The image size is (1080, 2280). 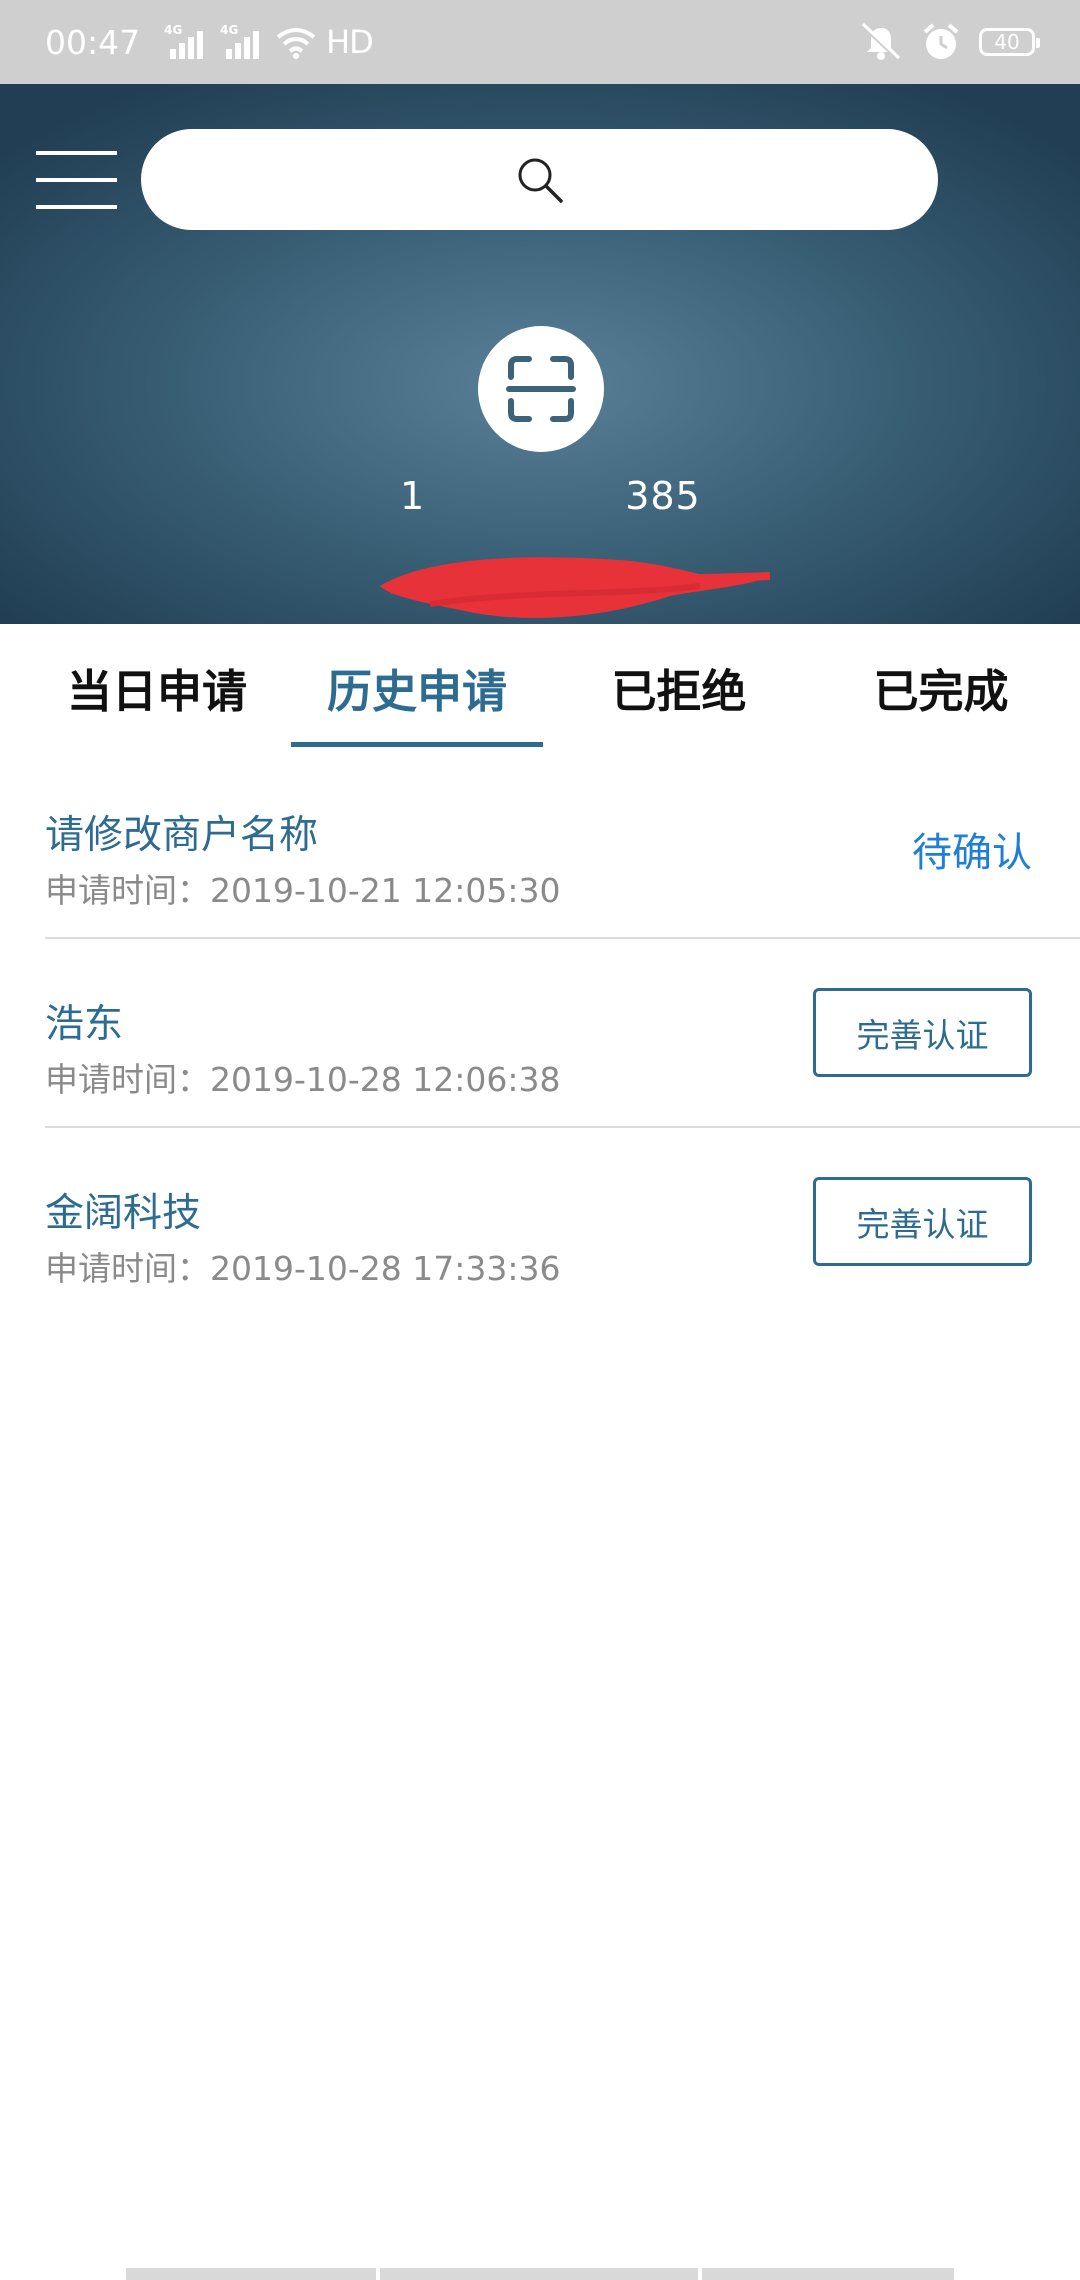 What do you see at coordinates (303, 1268) in the screenshot?
I see `item-time: 申请时间：2019-10-28 17:33:36` at bounding box center [303, 1268].